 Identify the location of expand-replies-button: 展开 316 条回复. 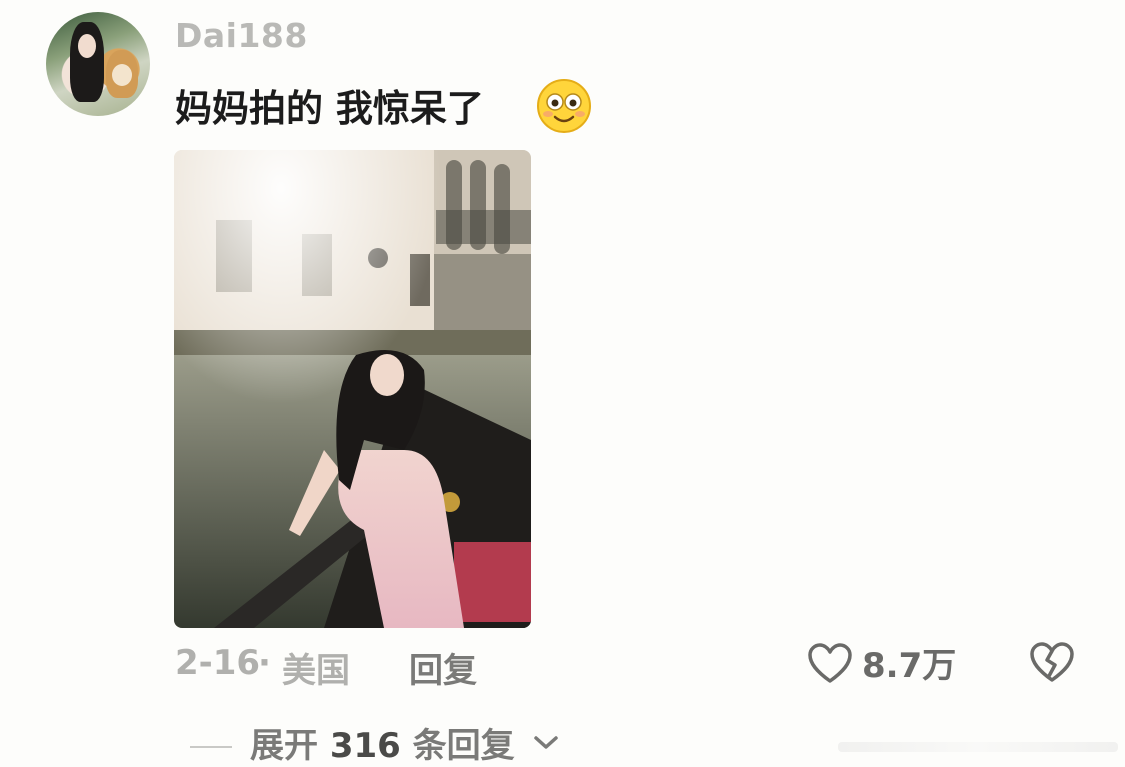
(374, 742).